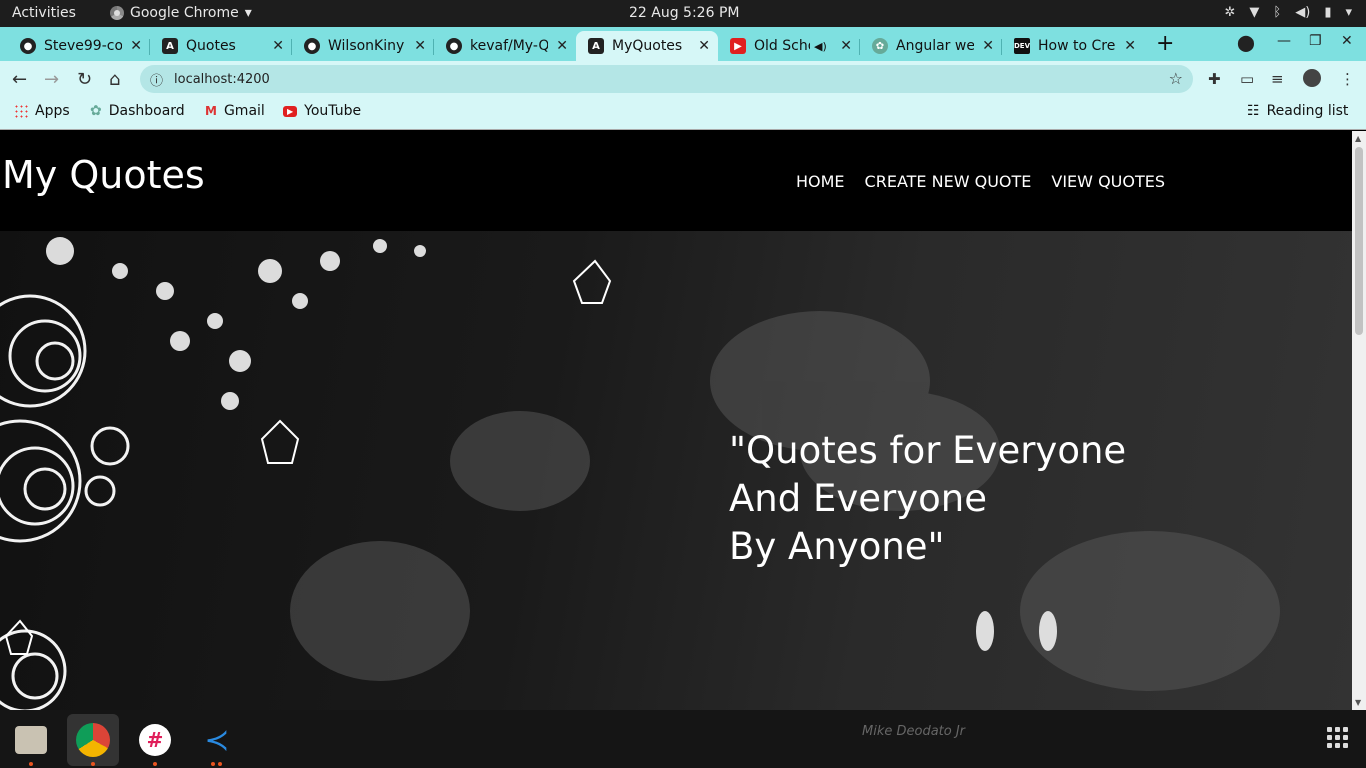 This screenshot has width=1366, height=768. Describe the element at coordinates (1176, 78) in the screenshot. I see `bookmark-star-icon: ☆` at that location.